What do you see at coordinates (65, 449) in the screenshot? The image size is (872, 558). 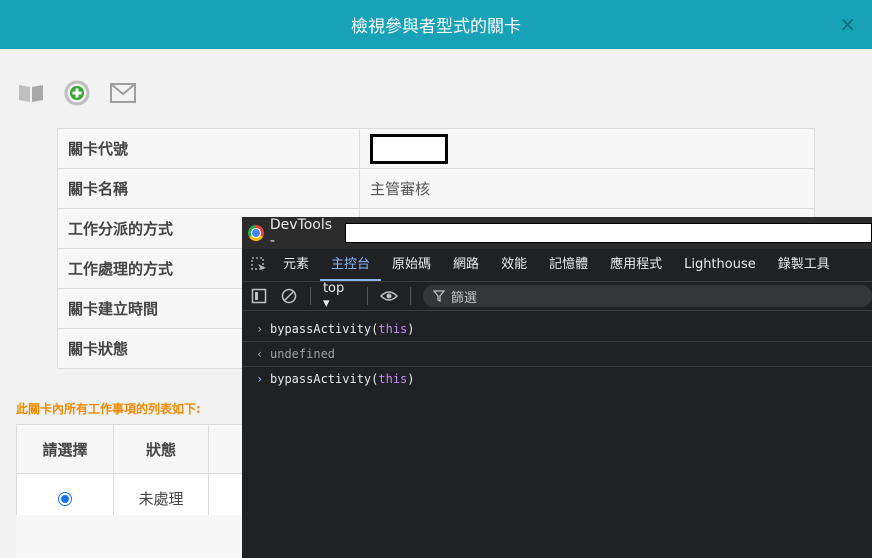 I see `select-column-header: 請選擇` at bounding box center [65, 449].